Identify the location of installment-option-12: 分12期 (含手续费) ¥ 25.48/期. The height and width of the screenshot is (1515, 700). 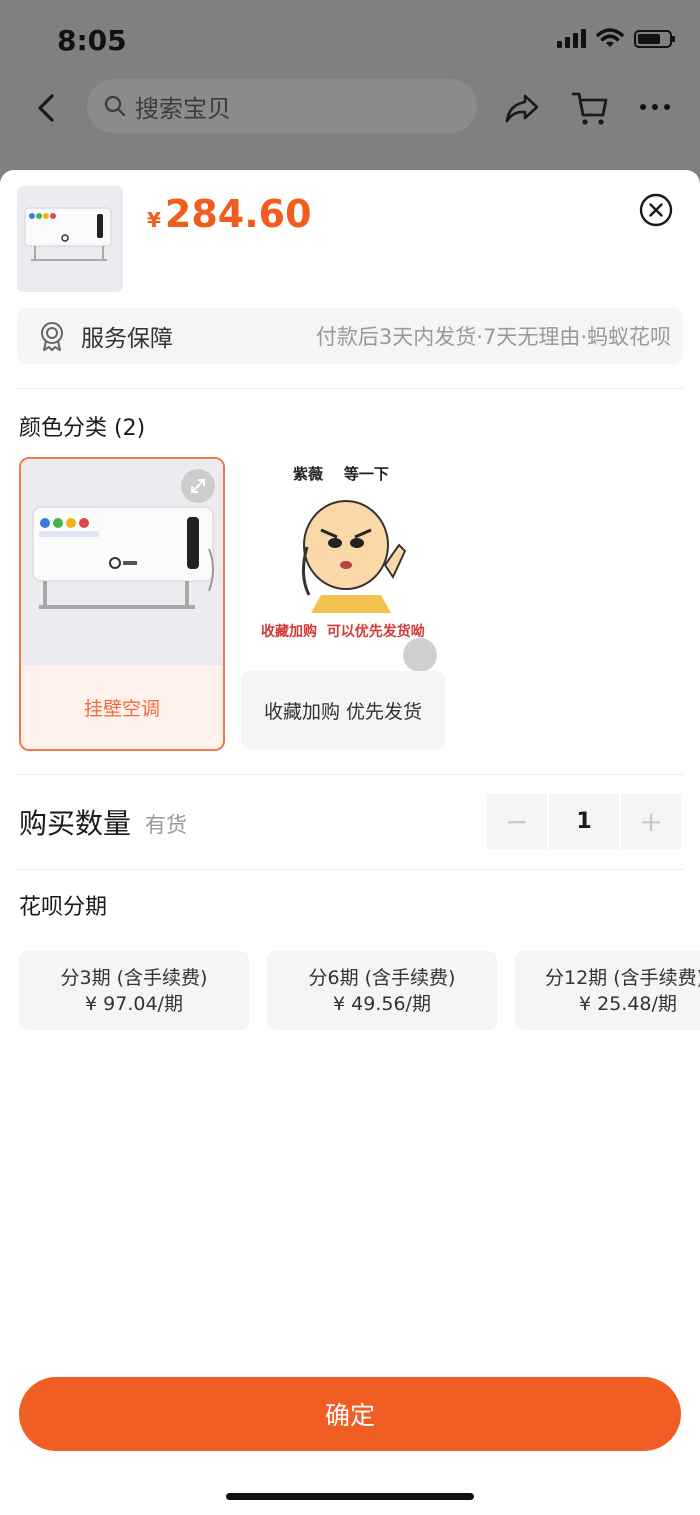
(607, 990).